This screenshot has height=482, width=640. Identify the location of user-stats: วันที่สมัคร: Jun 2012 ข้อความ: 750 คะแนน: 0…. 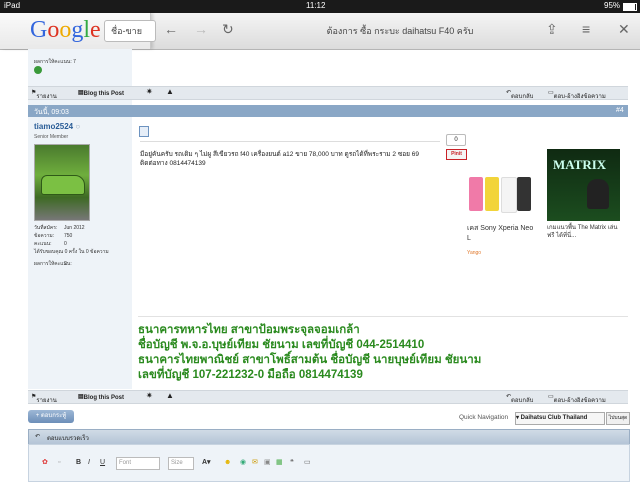
(71, 246).